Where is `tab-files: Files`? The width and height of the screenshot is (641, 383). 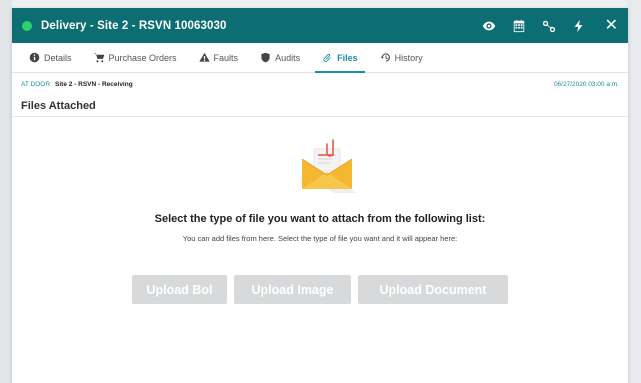
tab-files: Files is located at coordinates (340, 58).